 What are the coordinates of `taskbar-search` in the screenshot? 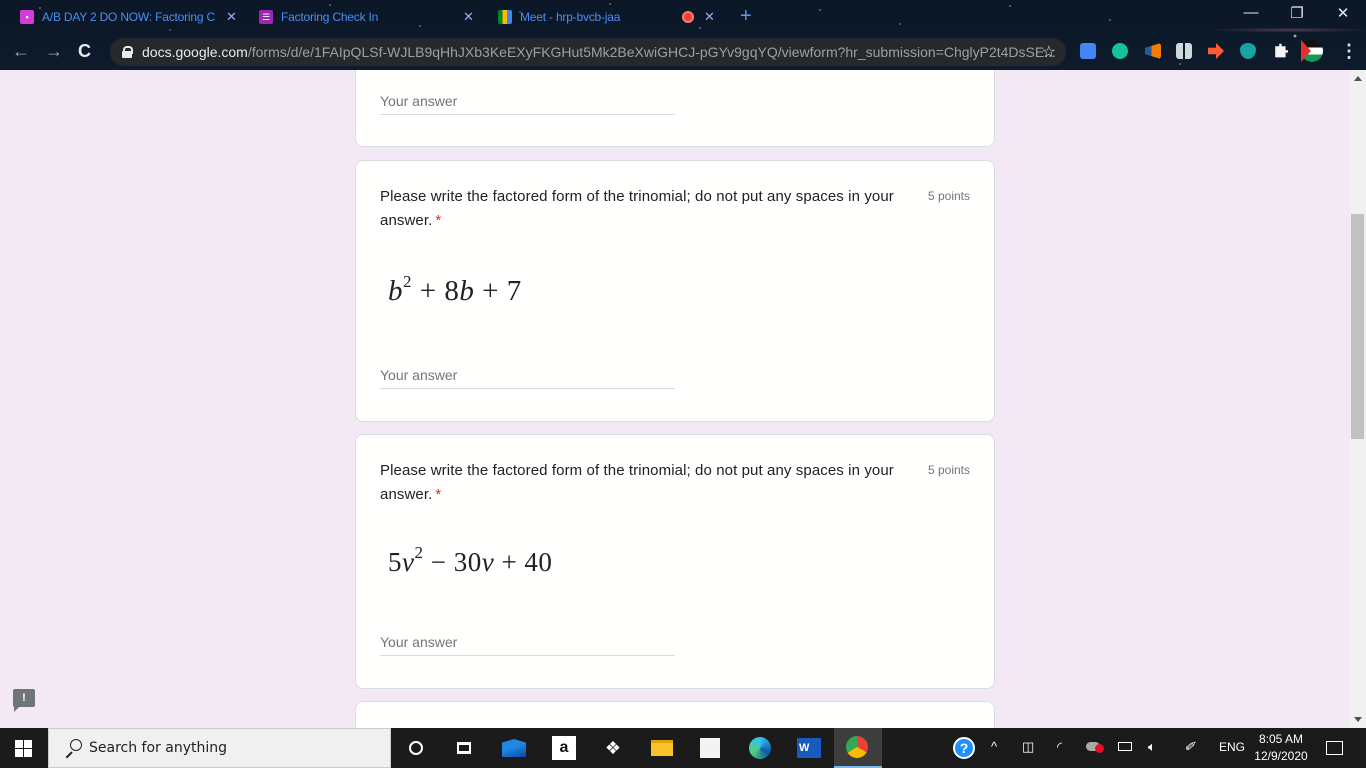 It's located at (219, 748).